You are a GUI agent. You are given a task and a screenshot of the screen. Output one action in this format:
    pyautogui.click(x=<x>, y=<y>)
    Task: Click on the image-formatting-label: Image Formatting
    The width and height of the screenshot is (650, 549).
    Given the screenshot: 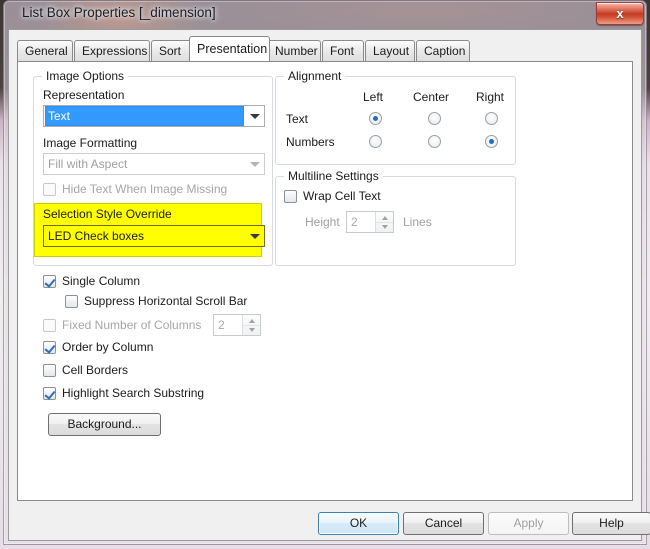 What is the action you would take?
    pyautogui.click(x=90, y=143)
    